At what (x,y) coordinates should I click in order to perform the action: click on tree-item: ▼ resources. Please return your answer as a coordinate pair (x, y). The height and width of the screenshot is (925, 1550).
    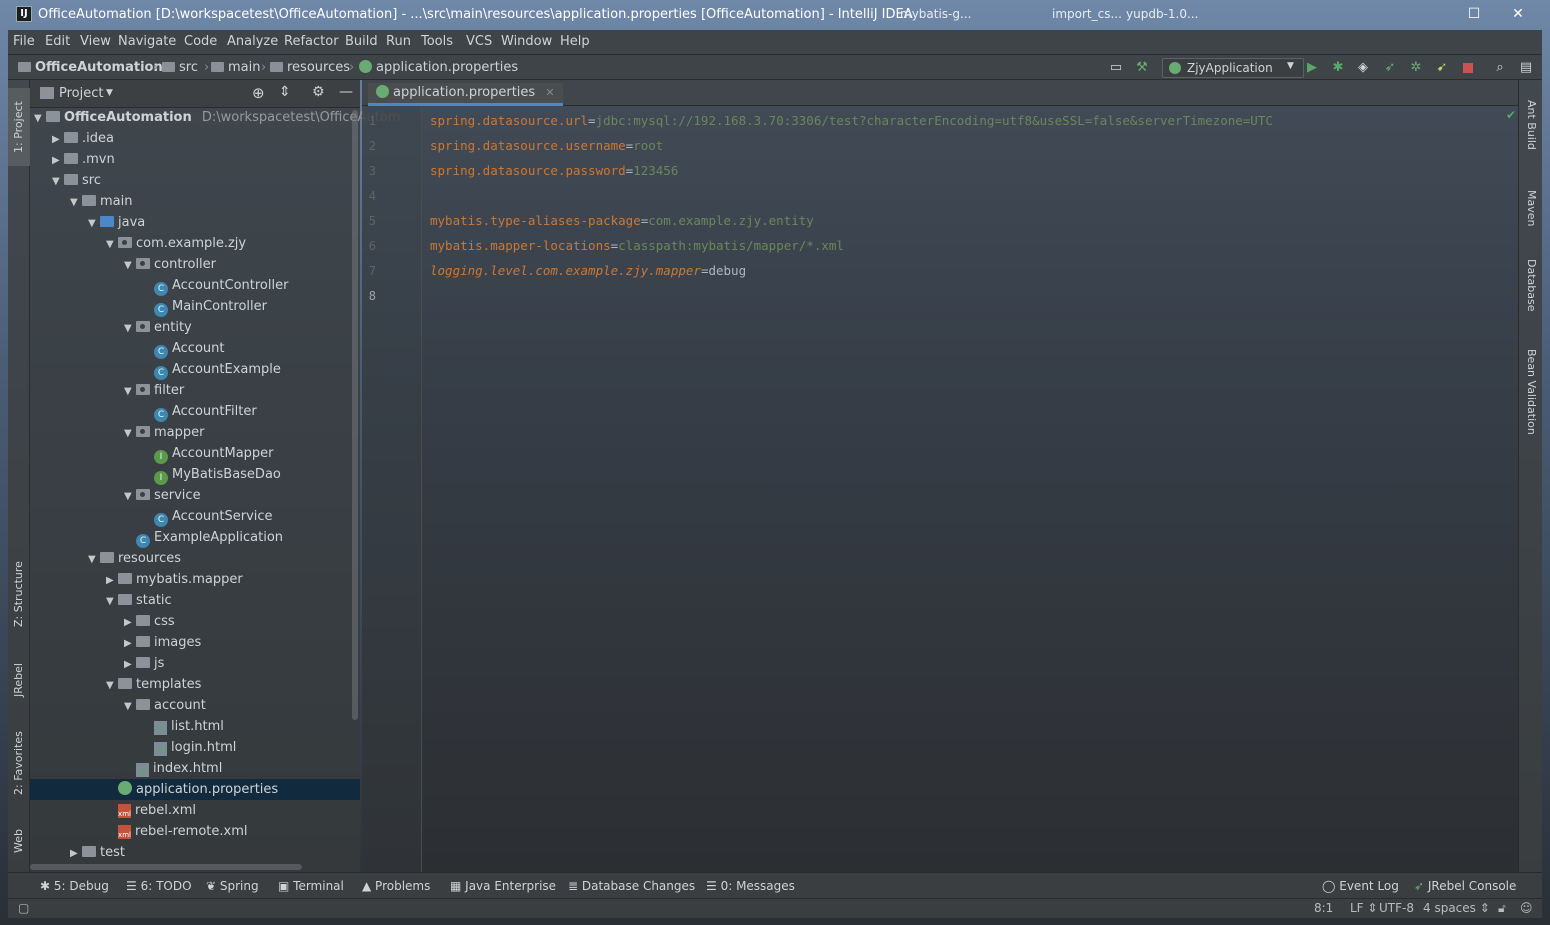
    Looking at the image, I should click on (195, 558).